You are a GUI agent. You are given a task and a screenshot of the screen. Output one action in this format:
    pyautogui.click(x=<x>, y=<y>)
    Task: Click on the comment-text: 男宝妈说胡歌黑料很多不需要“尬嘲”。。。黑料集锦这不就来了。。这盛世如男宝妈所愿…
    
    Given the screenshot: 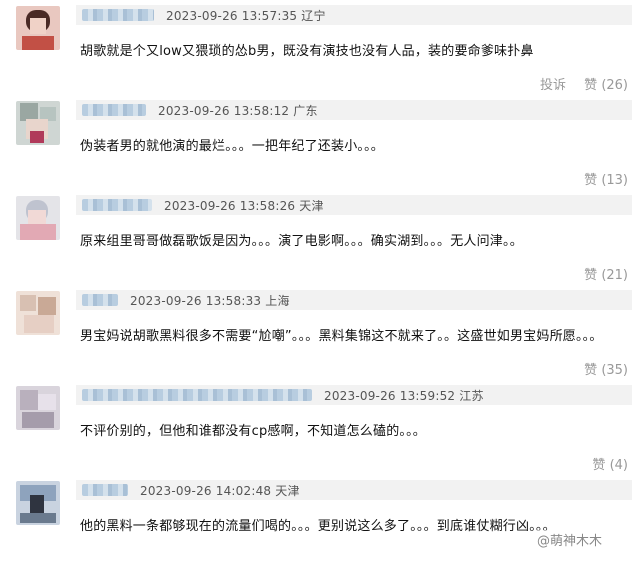 What is the action you would take?
    pyautogui.click(x=341, y=336)
    